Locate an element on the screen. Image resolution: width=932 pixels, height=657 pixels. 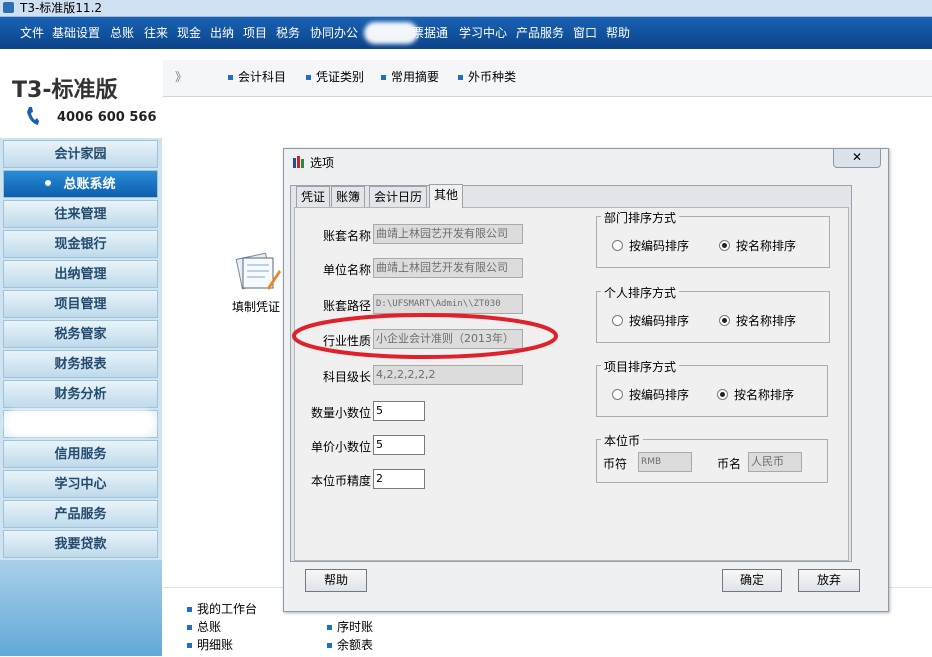
window-title: T3-标准版11.2 is located at coordinates (61, 8).